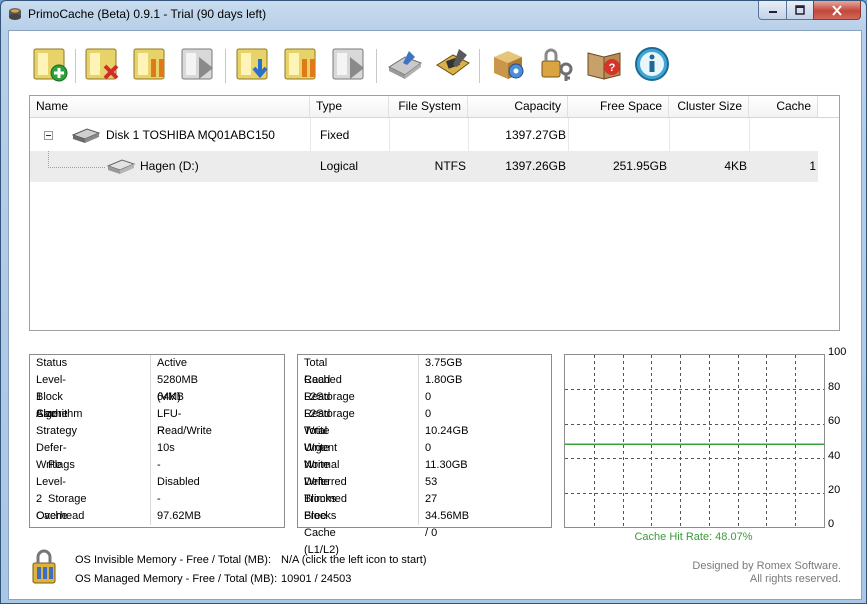 This screenshot has height=604, width=867. Describe the element at coordinates (735, 166) in the screenshot. I see `volume-cluster-size: 4KB` at that location.